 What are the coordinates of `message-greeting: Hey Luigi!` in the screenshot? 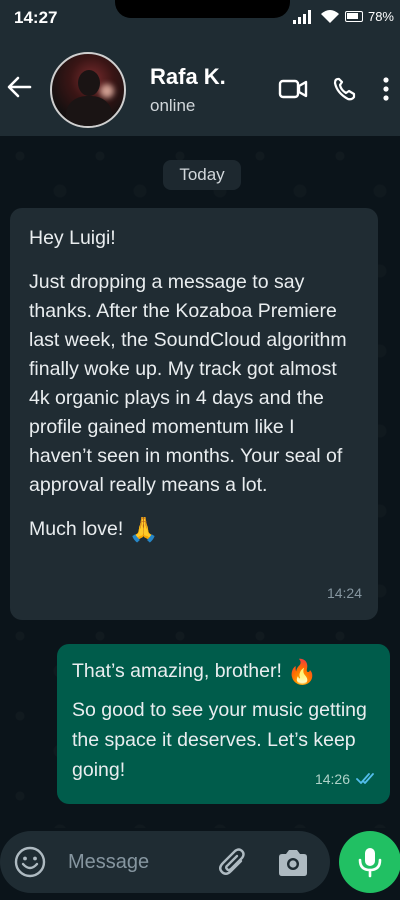 It's located at (72, 238).